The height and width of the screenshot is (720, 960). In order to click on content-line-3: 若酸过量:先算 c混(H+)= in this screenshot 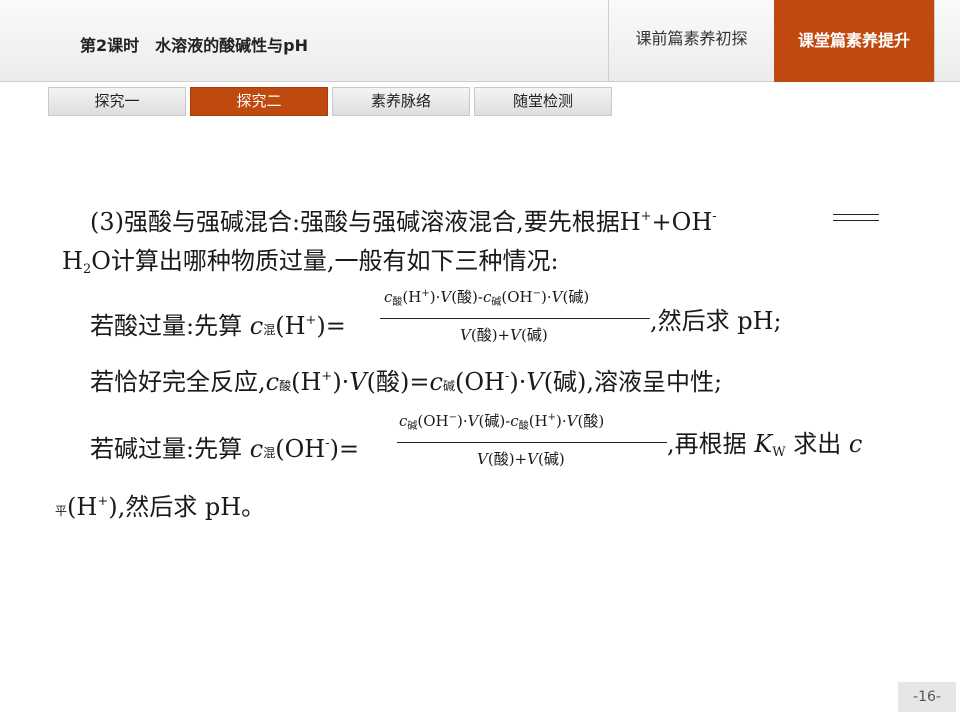, I will do `click(218, 326)`.